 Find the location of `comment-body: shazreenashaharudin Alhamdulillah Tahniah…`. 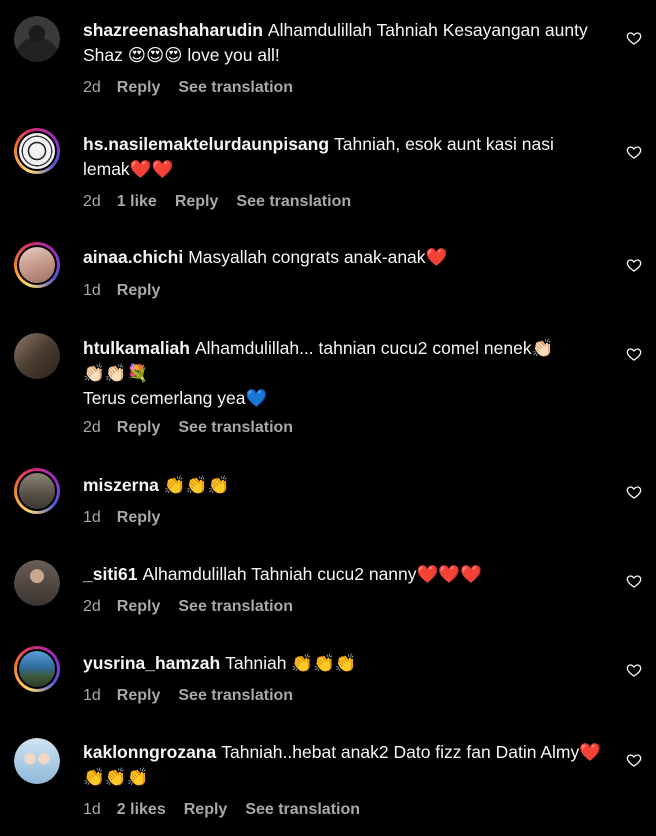

comment-body: shazreenashaharudin Alhamdulillah Tahniah… is located at coordinates (343, 43).